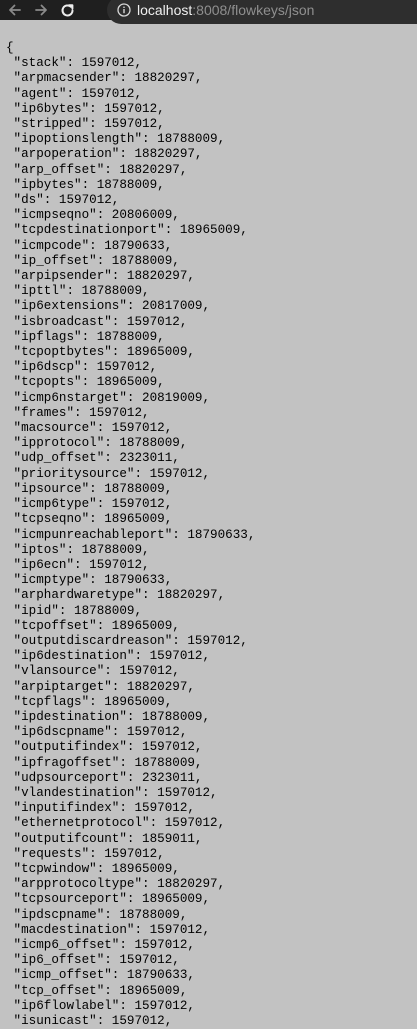 Image resolution: width=417 pixels, height=1029 pixels. I want to click on json-line: "arpiptarget": 18820297,, so click(100, 686).